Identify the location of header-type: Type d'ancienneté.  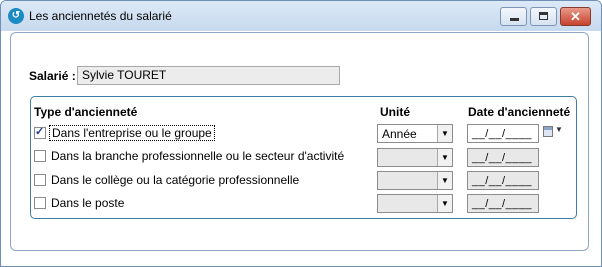
(86, 112).